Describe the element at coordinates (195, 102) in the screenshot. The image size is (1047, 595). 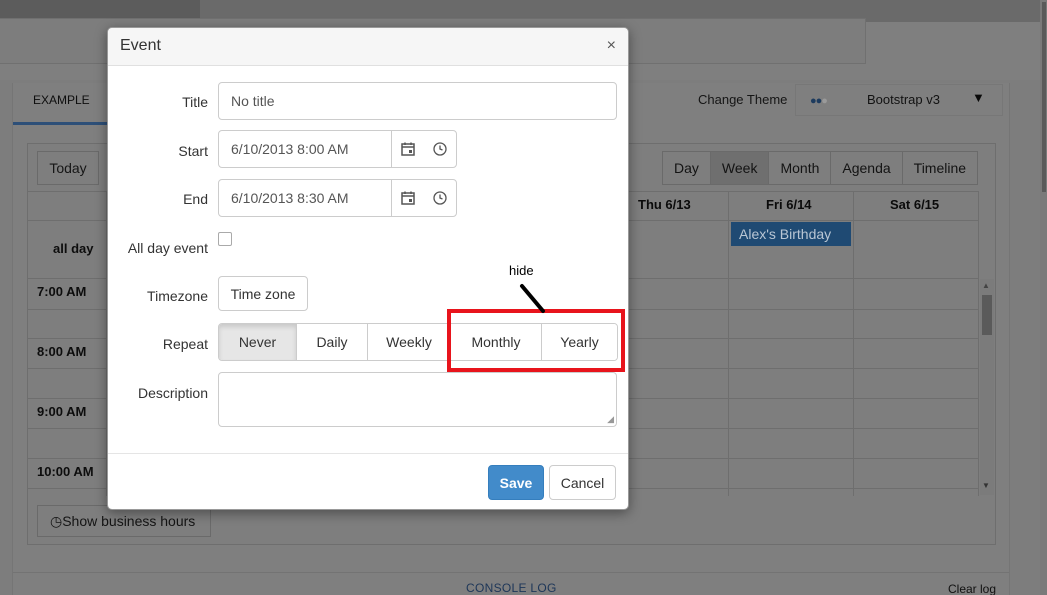
I see `title-label: Title` at that location.